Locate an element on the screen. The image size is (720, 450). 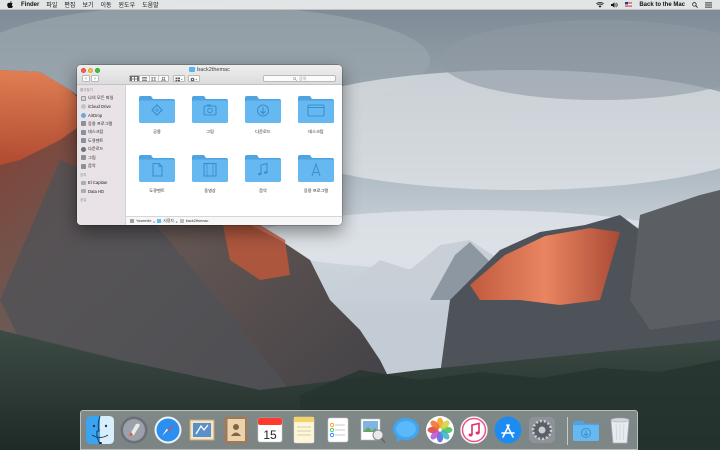
folder-label: 동영상 is located at coordinates (210, 190).